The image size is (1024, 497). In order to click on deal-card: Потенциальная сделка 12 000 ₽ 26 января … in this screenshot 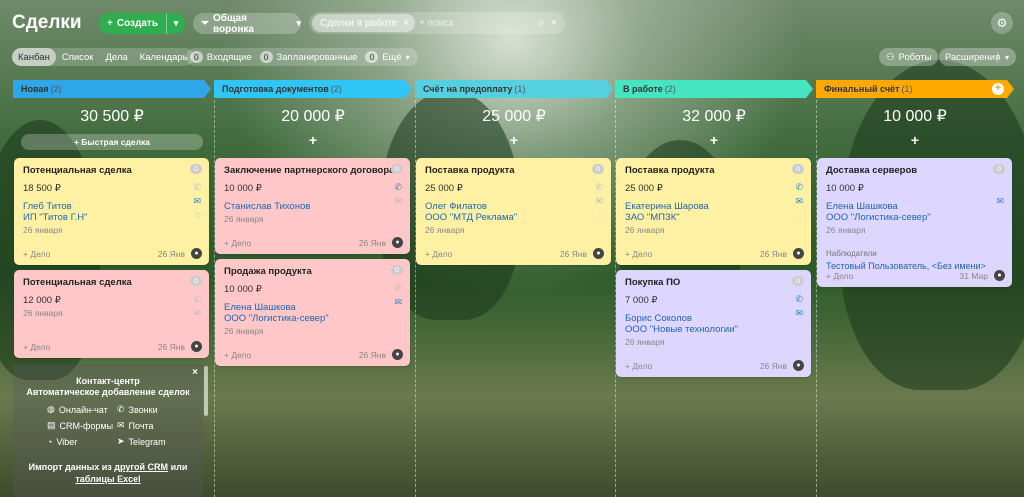, I will do `click(111, 314)`.